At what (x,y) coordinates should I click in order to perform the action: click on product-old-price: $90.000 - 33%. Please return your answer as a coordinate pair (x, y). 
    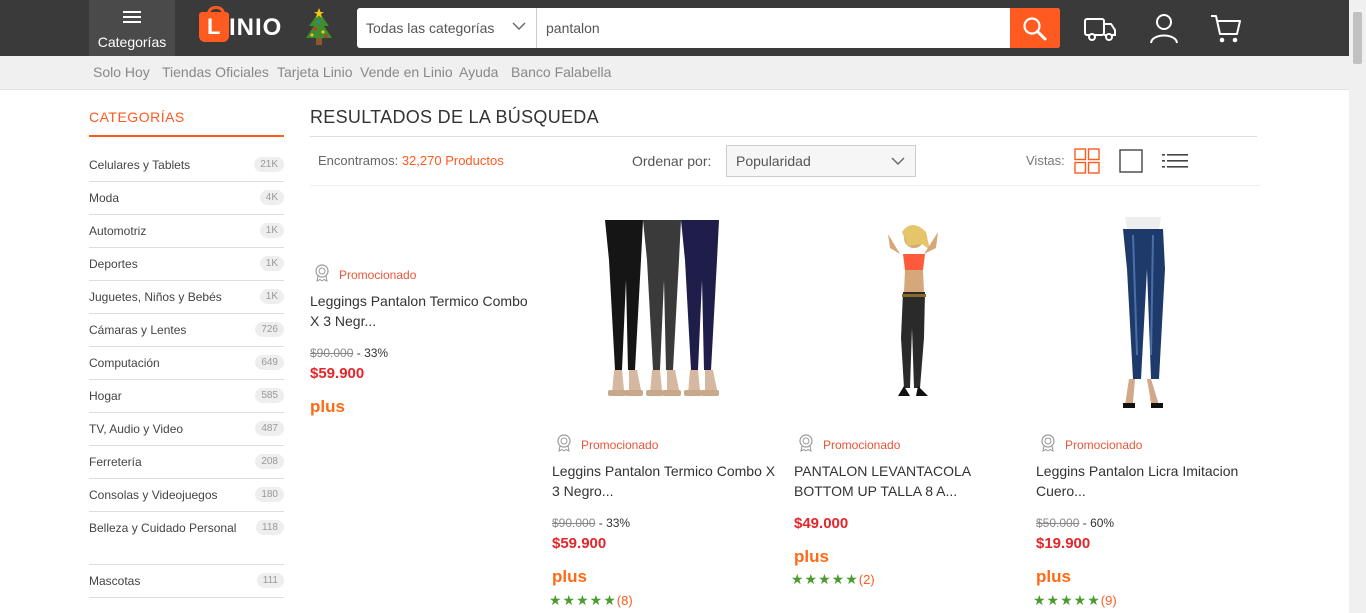
    Looking at the image, I should click on (349, 353).